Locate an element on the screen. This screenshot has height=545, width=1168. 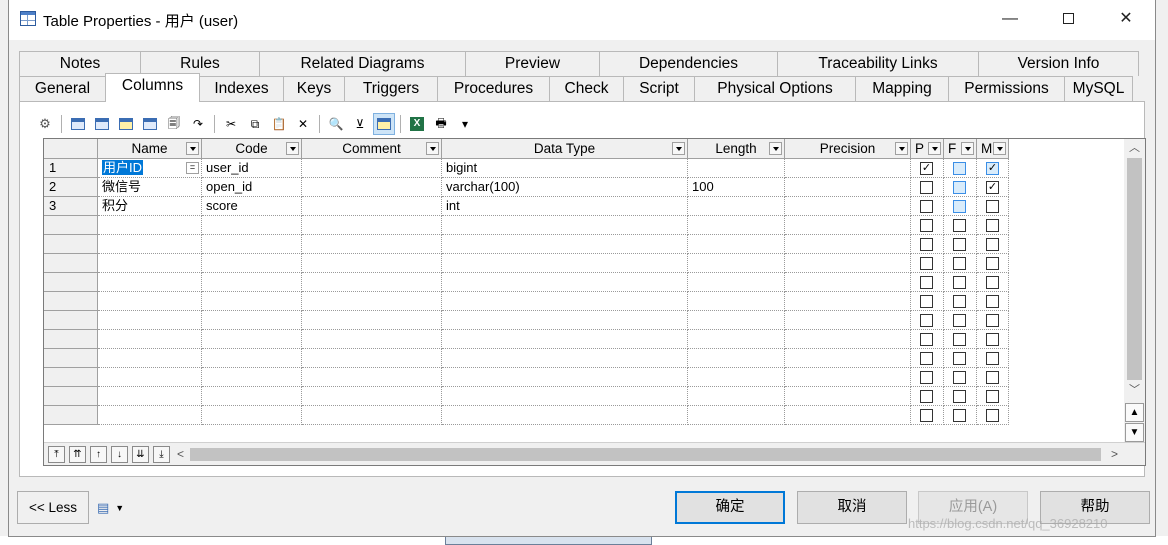
scroll-right-icon: > is located at coordinates (1114, 454).